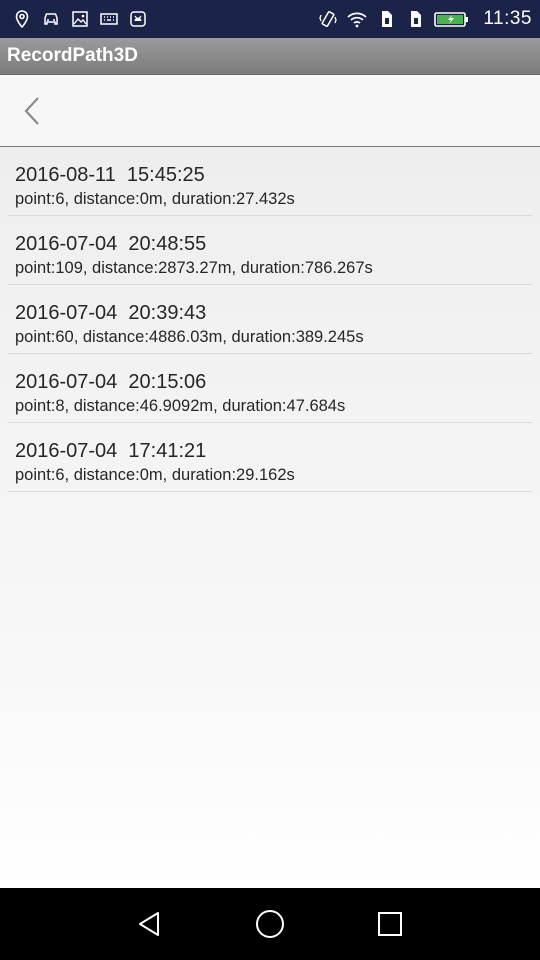 The image size is (540, 960). I want to click on car-icon, so click(51, 19).